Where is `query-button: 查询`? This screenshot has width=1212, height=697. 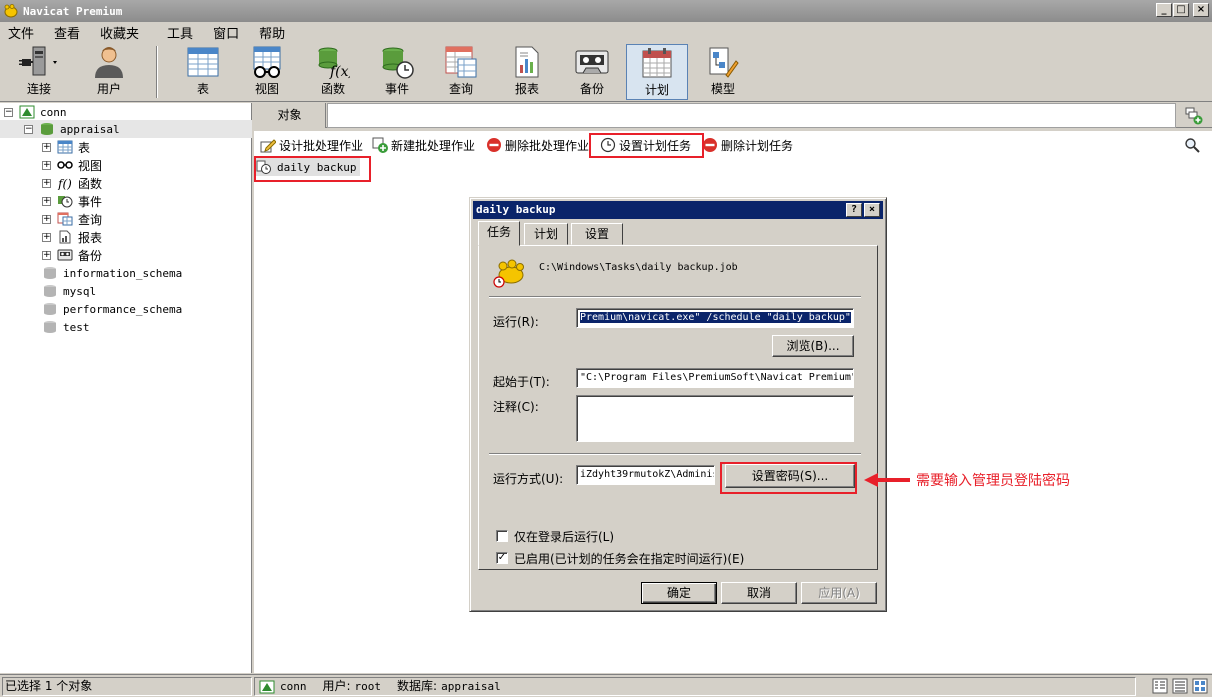
query-button: 查询 is located at coordinates (461, 72).